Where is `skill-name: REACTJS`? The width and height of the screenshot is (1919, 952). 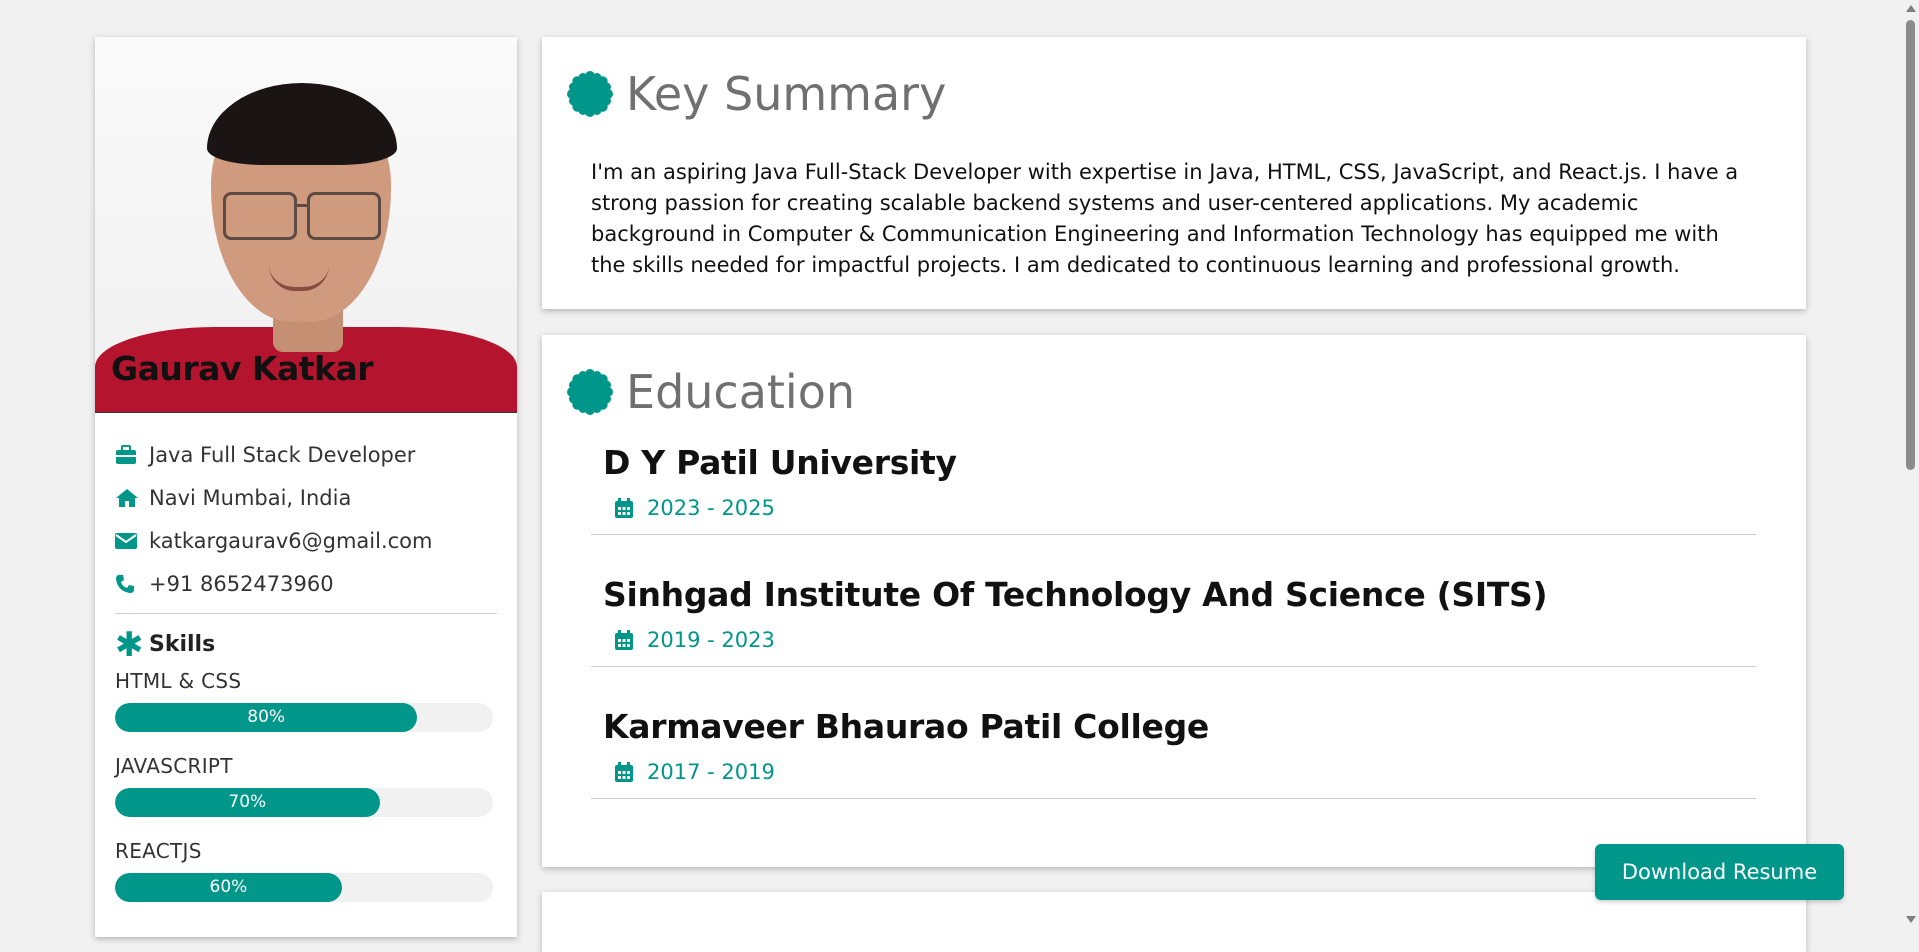 skill-name: REACTJS is located at coordinates (158, 851).